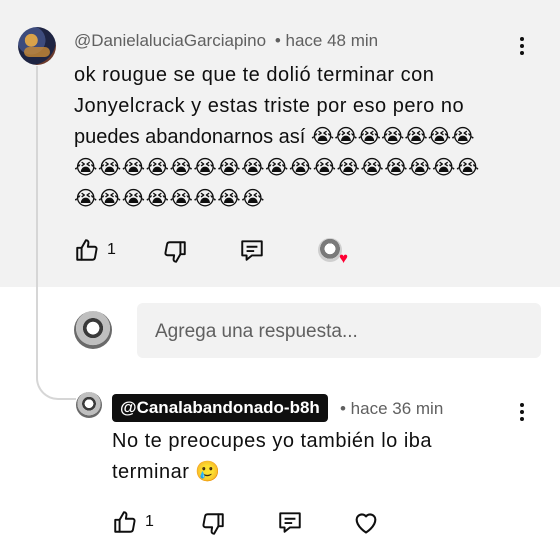 The image size is (560, 560). I want to click on creator-badge: @Canalabandonado-b8h, so click(220, 408).